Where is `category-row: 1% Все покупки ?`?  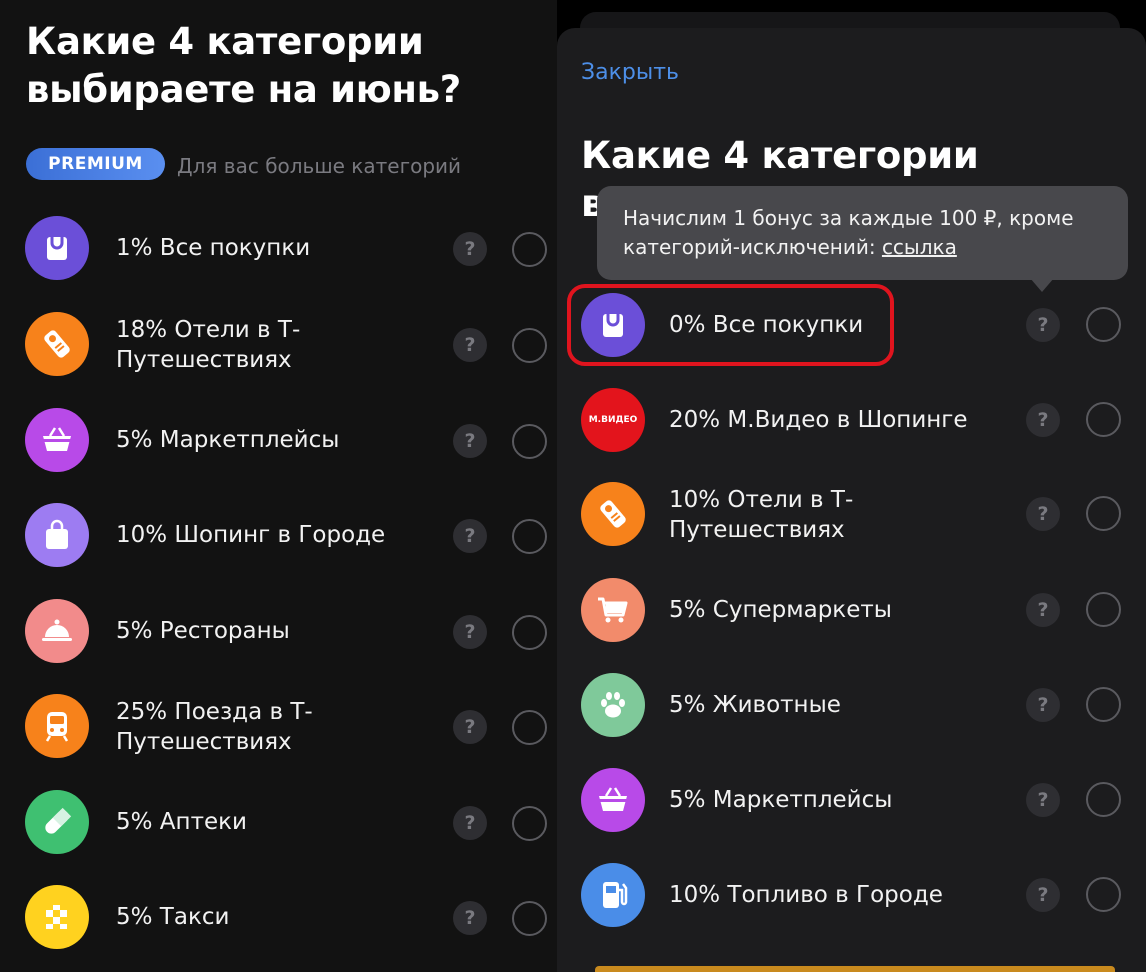 category-row: 1% Все покупки ? is located at coordinates (278, 248).